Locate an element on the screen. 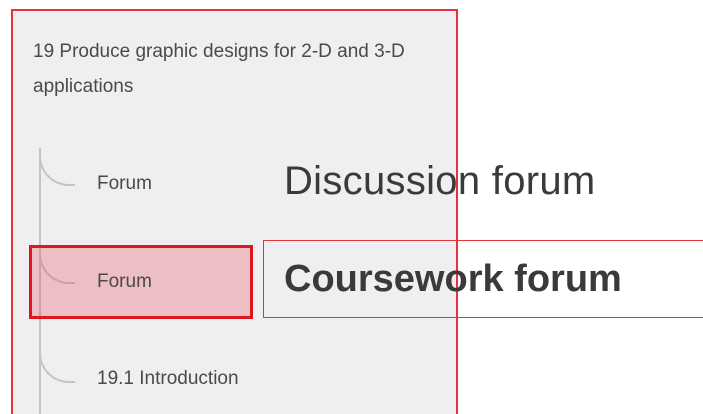  coursework-forum-annotation-label: Coursework forum is located at coordinates (453, 279).